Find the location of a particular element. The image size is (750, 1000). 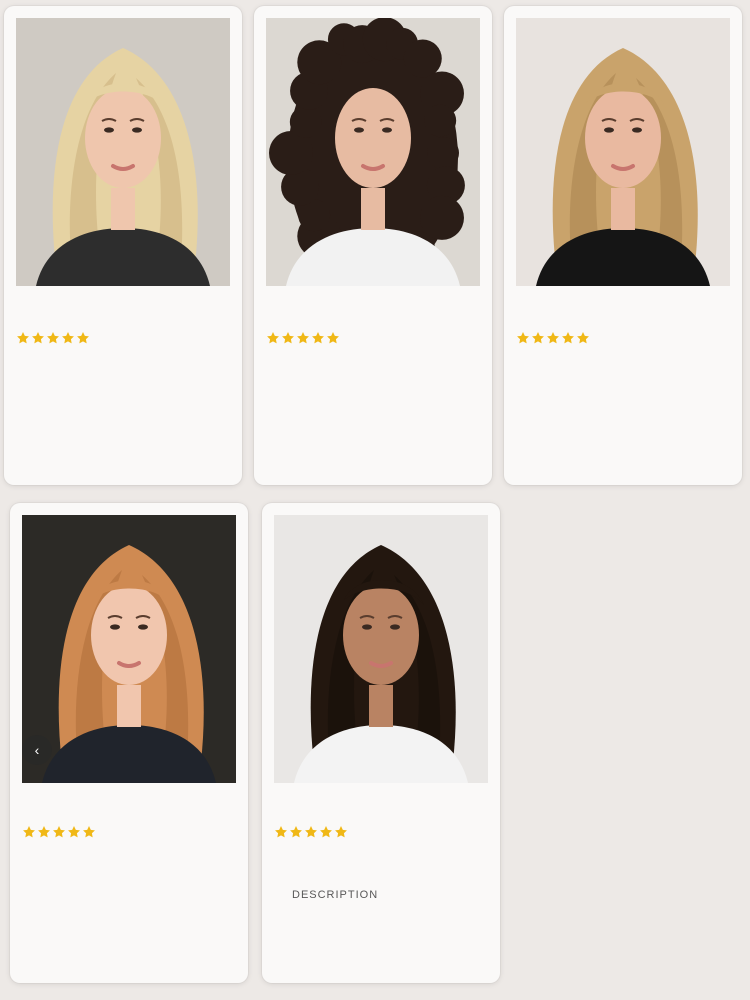

blonde-long-layered-hair-photo is located at coordinates (123, 152).